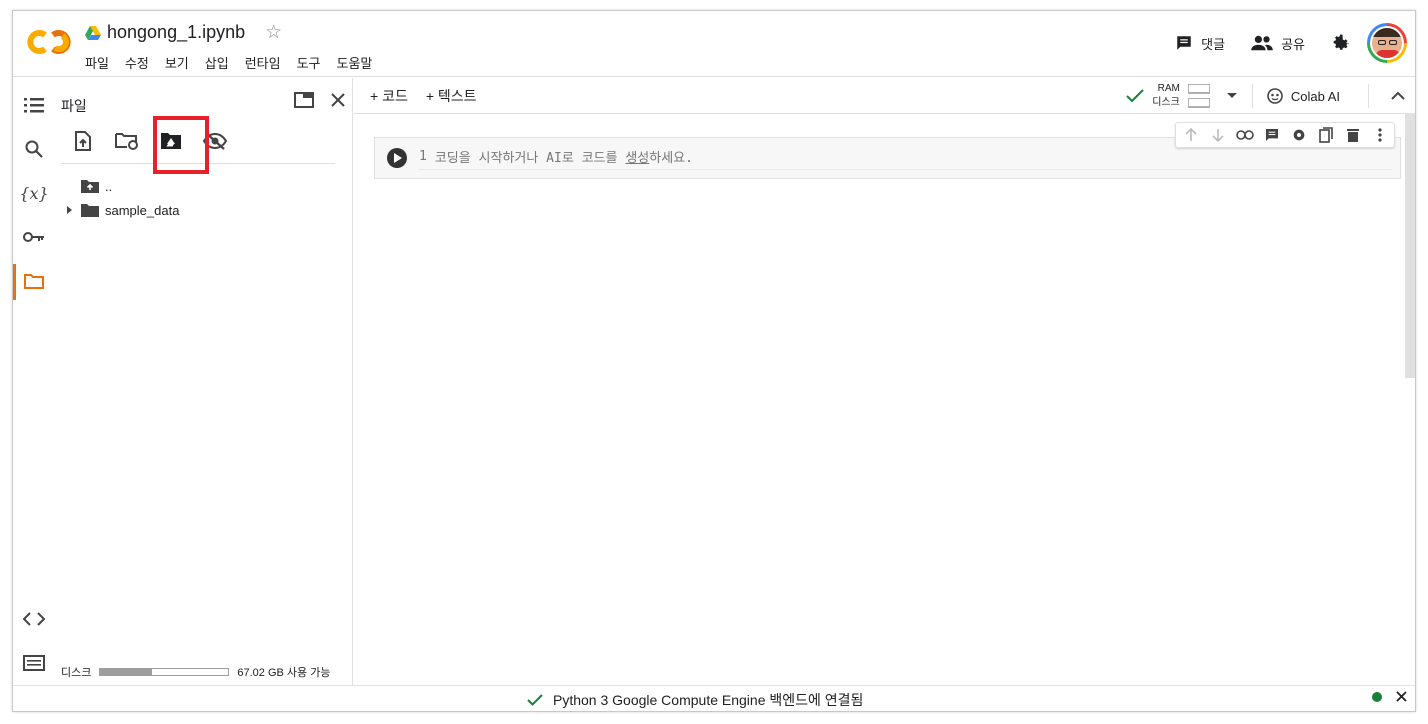 The image size is (1428, 724). What do you see at coordinates (90, 186) in the screenshot?
I see `folder-up-icon` at bounding box center [90, 186].